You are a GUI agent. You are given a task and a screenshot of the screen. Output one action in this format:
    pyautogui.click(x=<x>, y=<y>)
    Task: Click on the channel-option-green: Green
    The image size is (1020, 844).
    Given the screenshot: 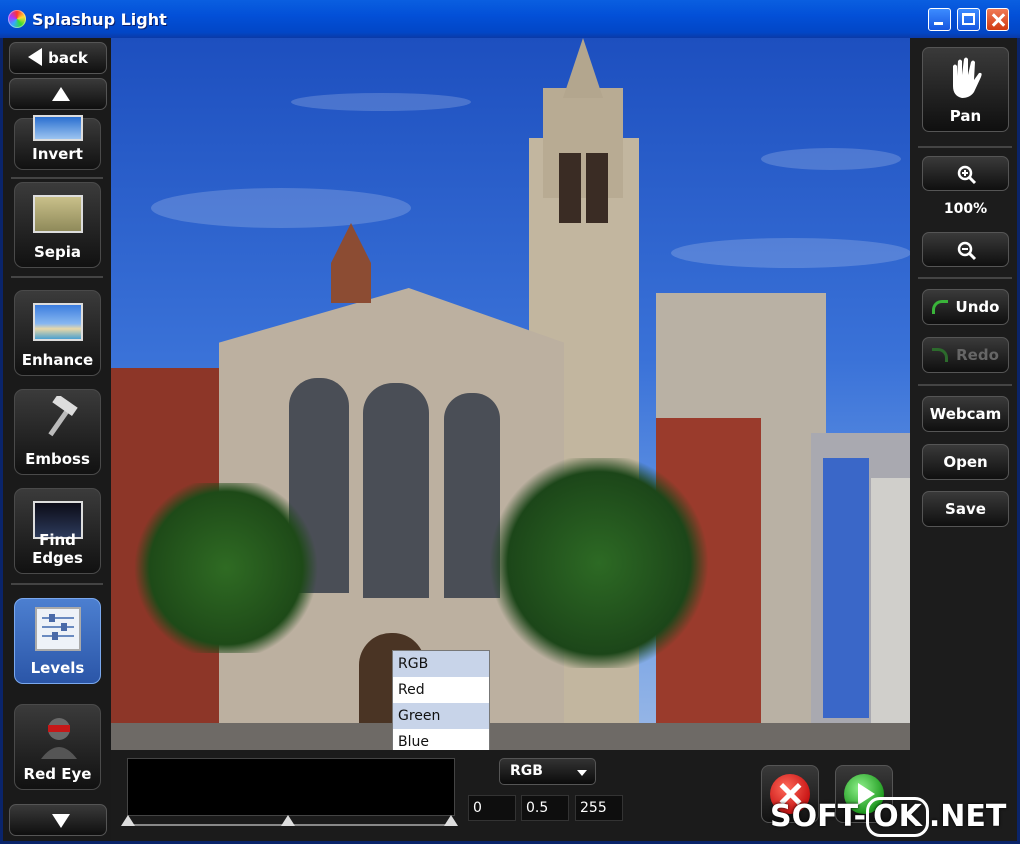 What is the action you would take?
    pyautogui.click(x=441, y=716)
    